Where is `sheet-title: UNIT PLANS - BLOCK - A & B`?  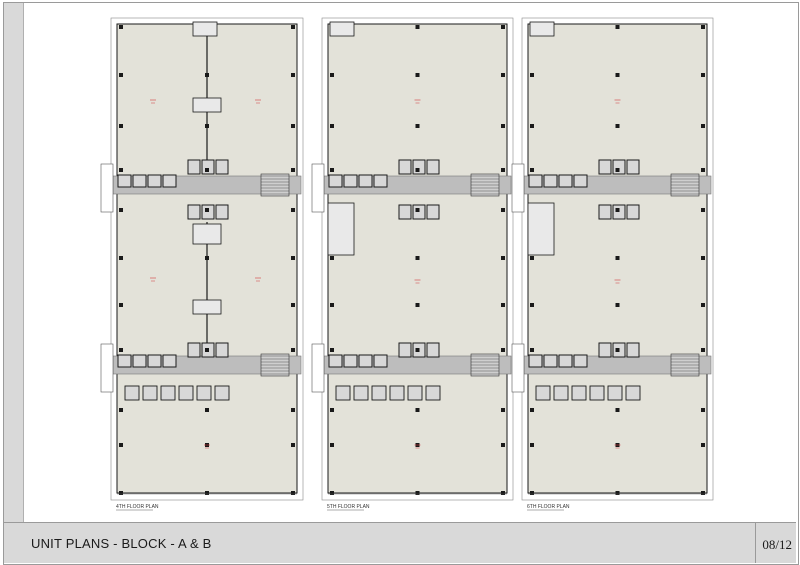
sheet-title: UNIT PLANS - BLOCK - A & B is located at coordinates (121, 543).